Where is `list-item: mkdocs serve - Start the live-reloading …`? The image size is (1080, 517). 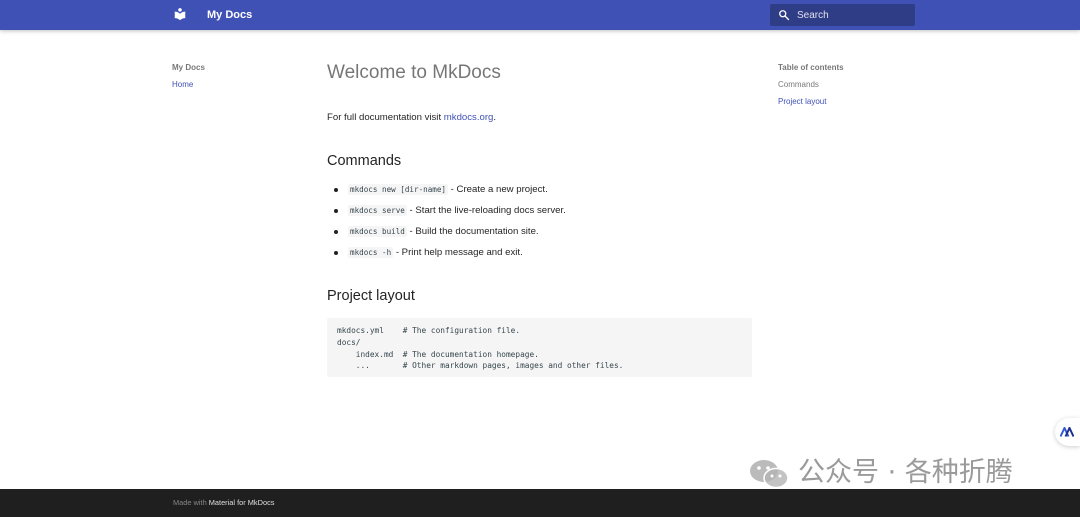
list-item: mkdocs serve - Start the live-reloading … is located at coordinates (446, 214).